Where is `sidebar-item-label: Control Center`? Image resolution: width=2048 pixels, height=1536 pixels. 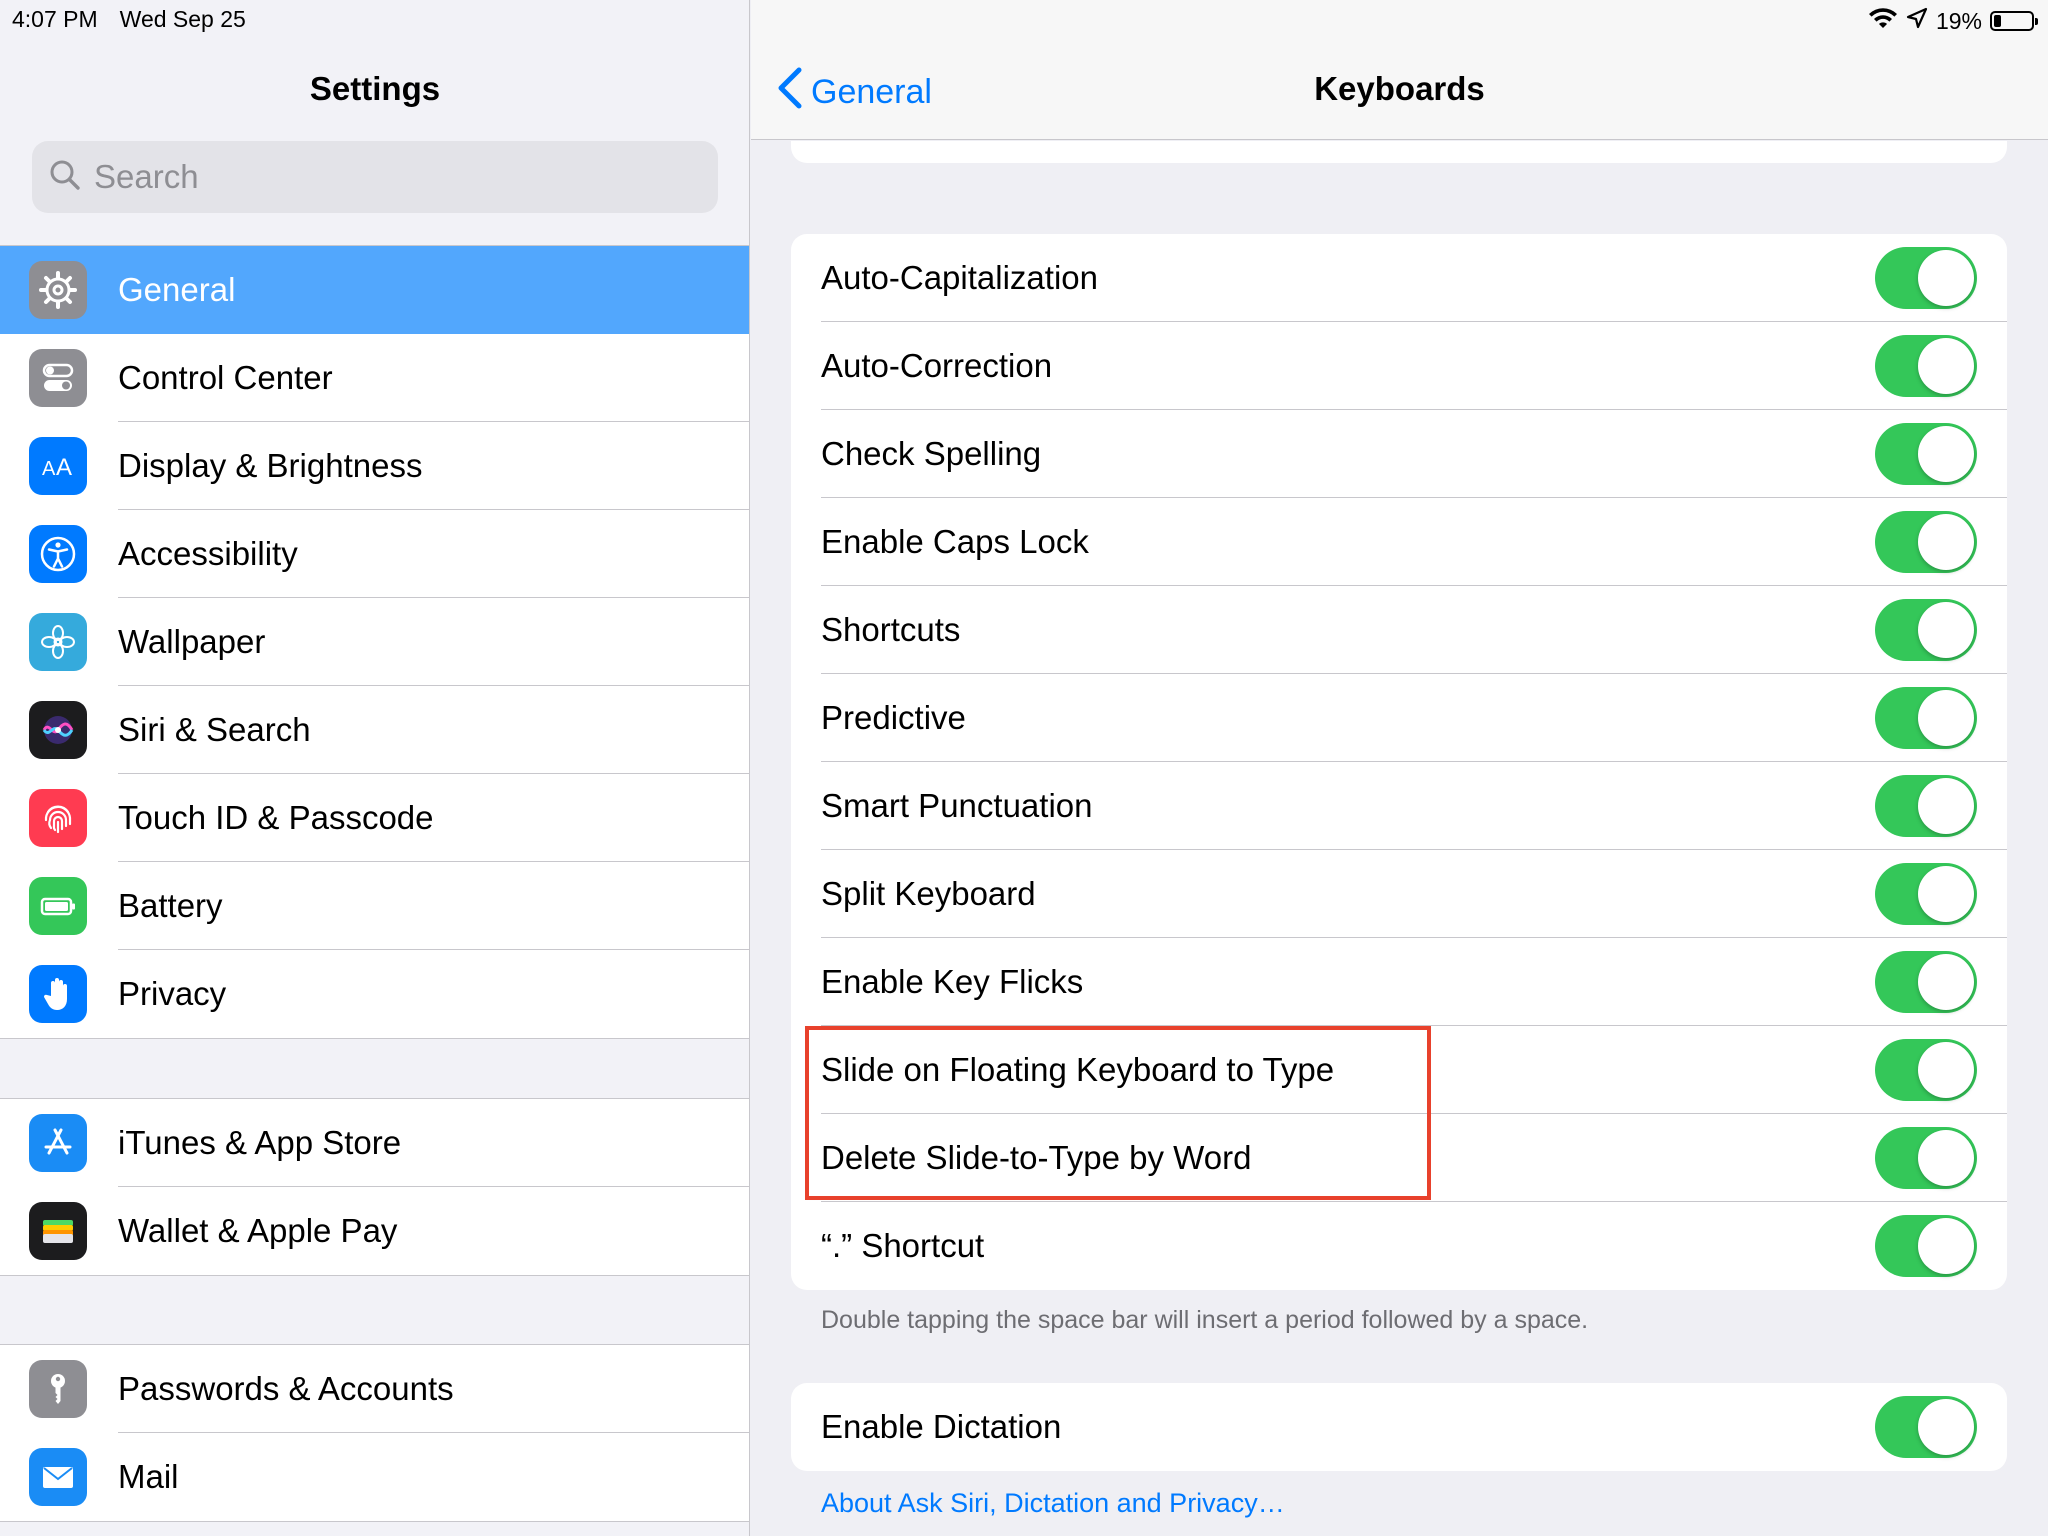 sidebar-item-label: Control Center is located at coordinates (225, 377).